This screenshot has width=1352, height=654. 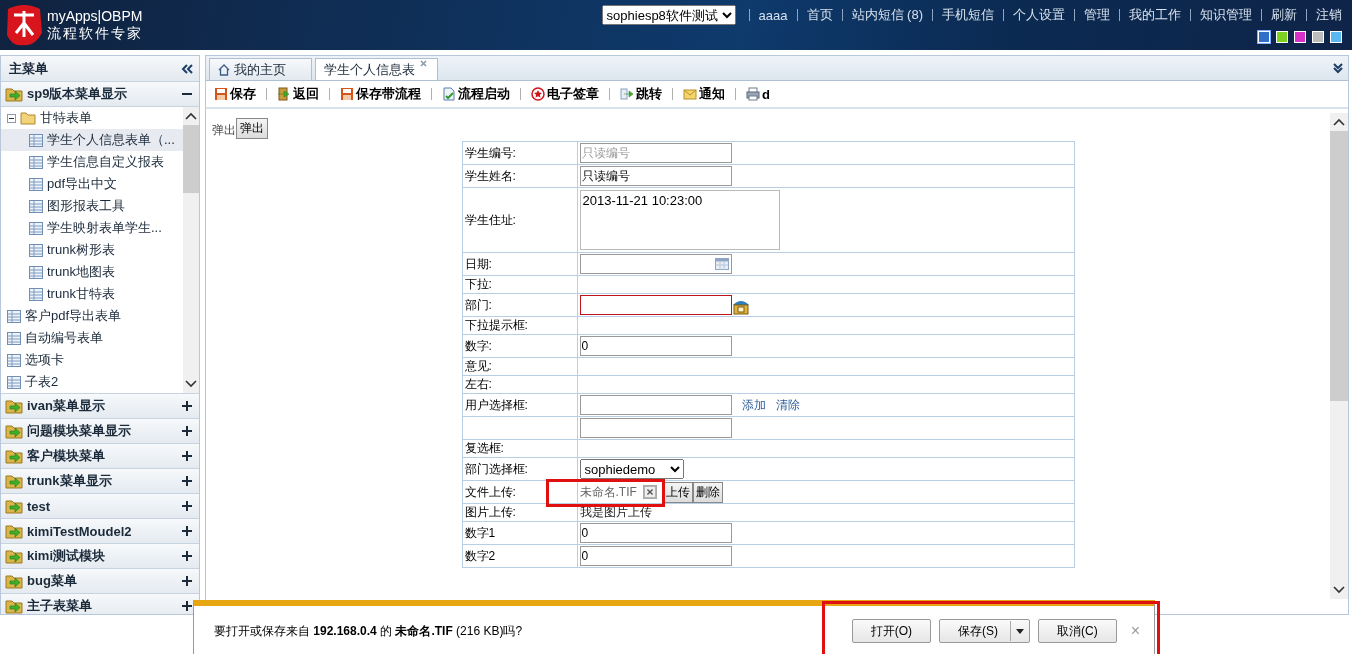 What do you see at coordinates (655, 264) in the screenshot?
I see `date-field` at bounding box center [655, 264].